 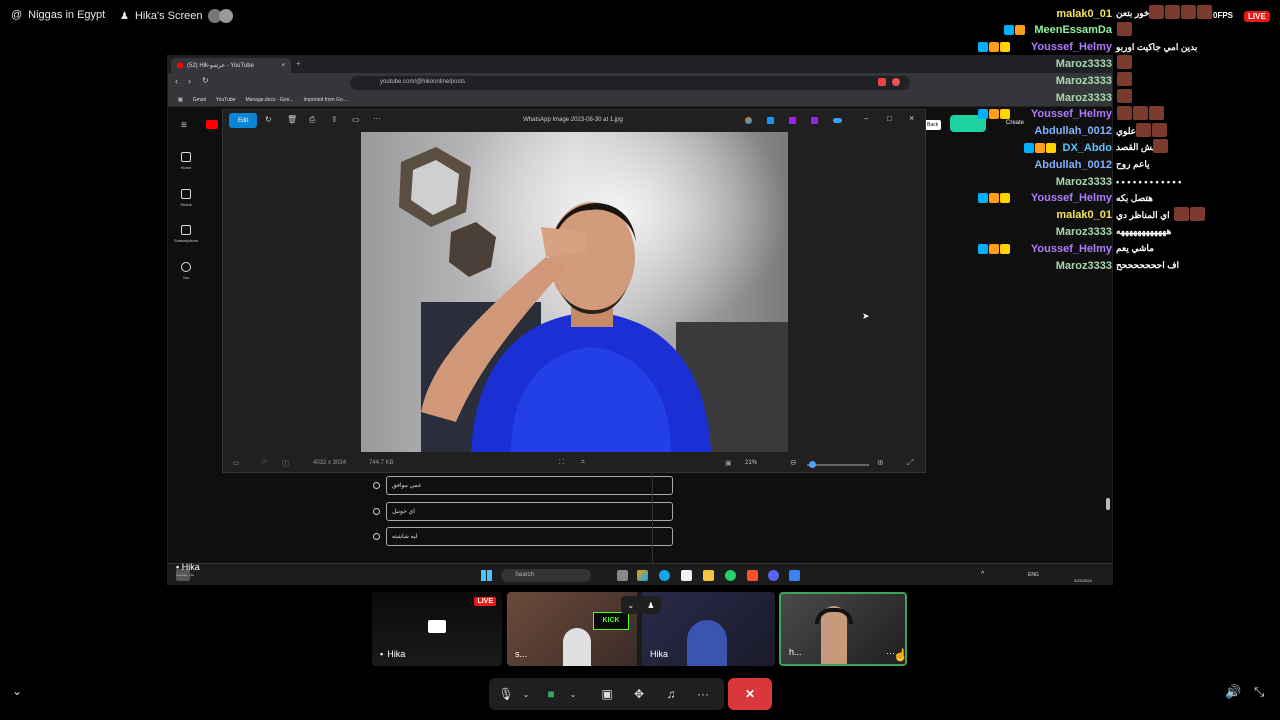 What do you see at coordinates (650, 605) in the screenshot?
I see `people-icon: ♟` at bounding box center [650, 605].